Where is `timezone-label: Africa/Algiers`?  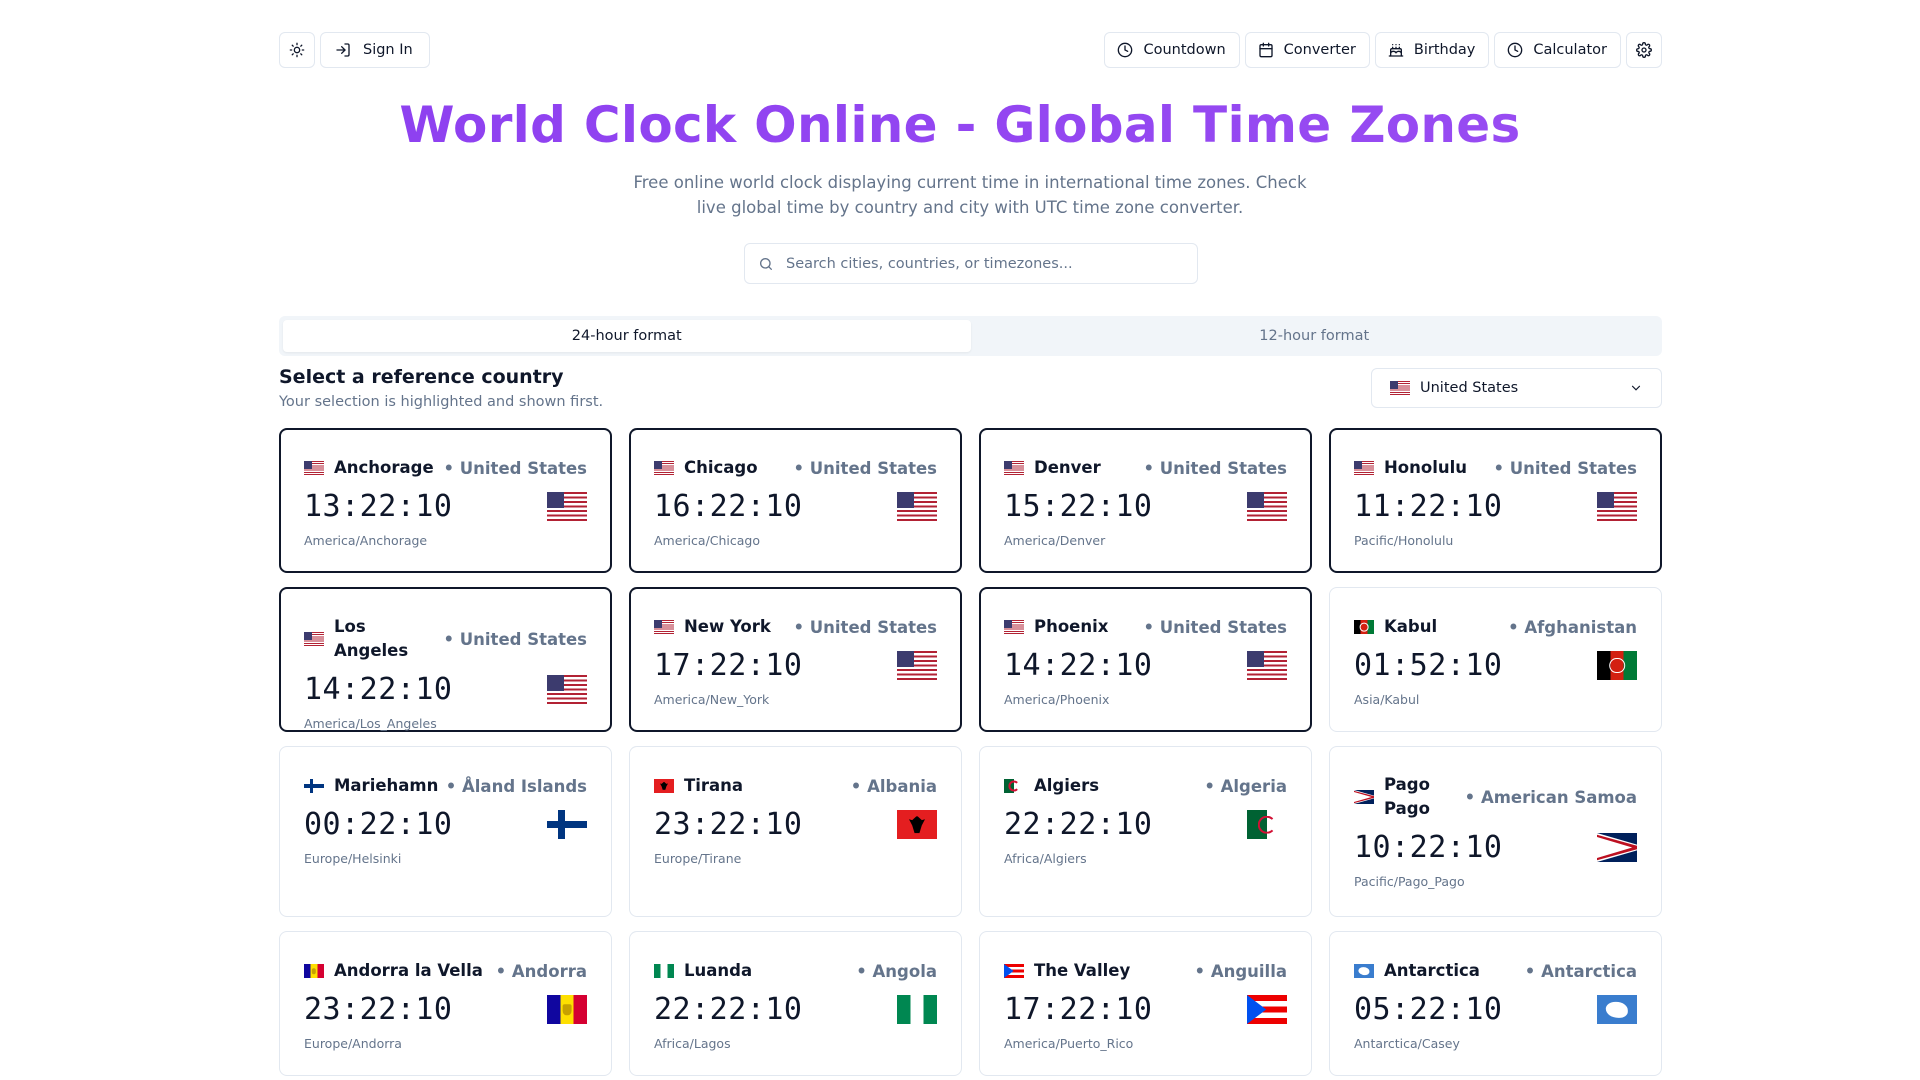
timezone-label: Africa/Algiers is located at coordinates (1045, 858).